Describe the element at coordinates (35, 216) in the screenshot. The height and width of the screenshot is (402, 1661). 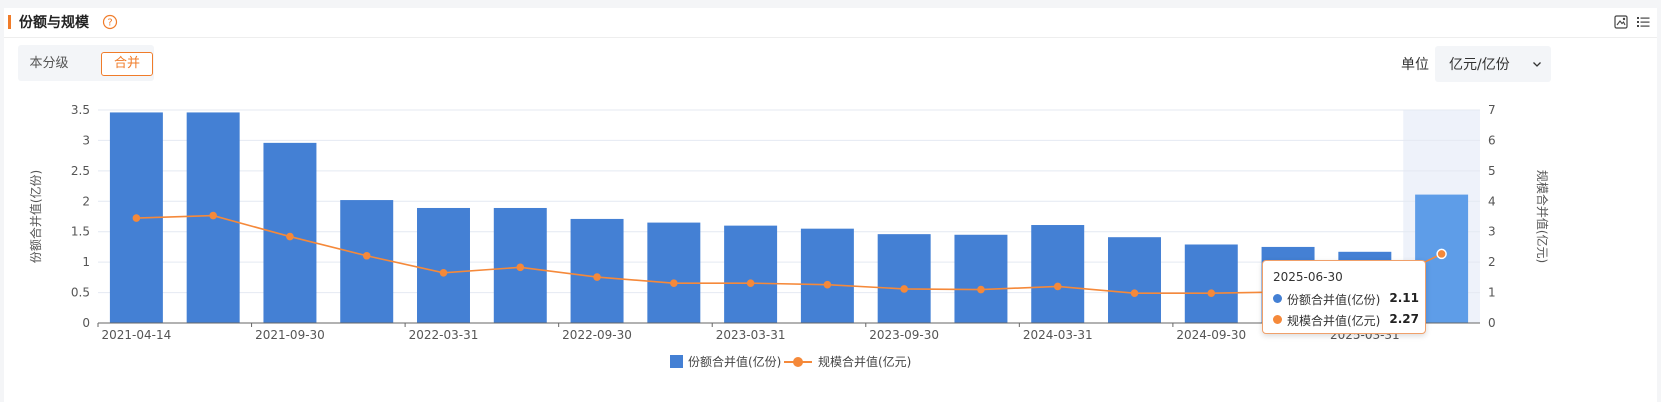
I see `y-axis-title: 份额合并值(亿份)` at that location.